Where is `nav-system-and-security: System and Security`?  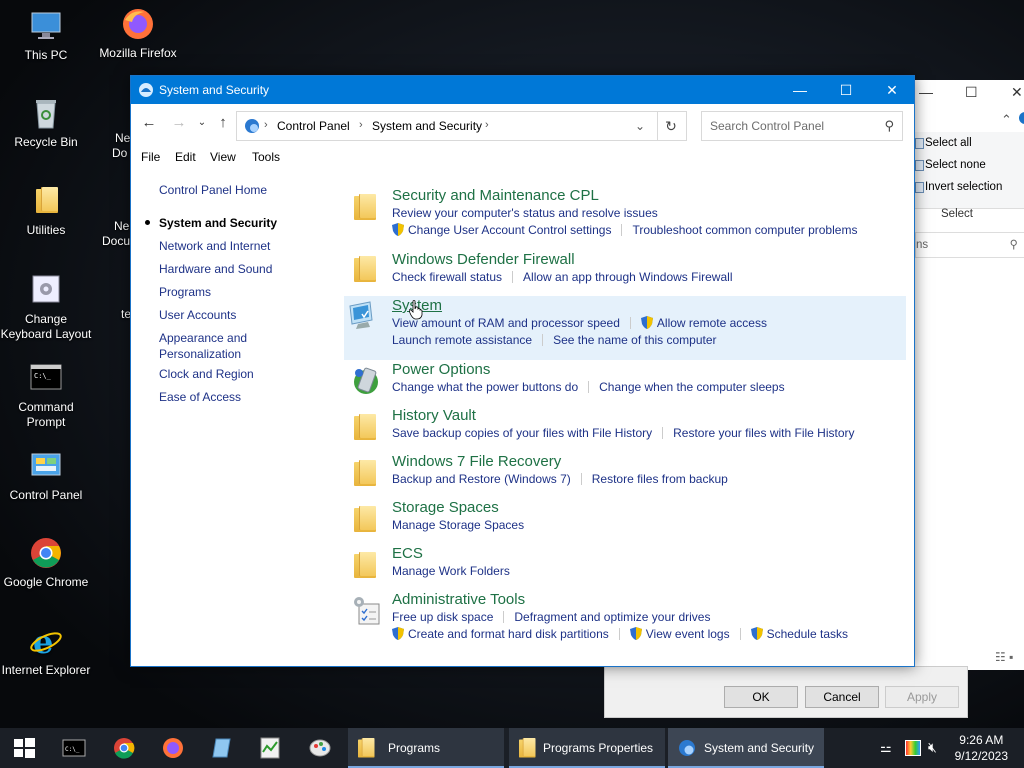 nav-system-and-security: System and Security is located at coordinates (242, 226).